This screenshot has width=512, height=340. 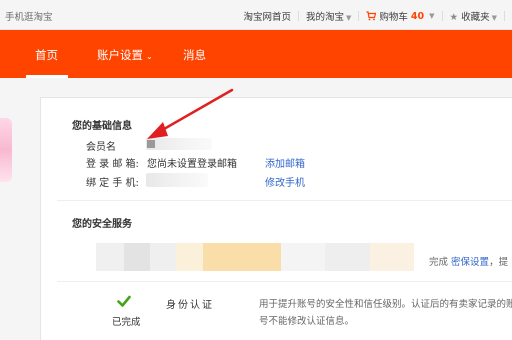 I want to click on auth-done-label: 已完成, so click(x=126, y=322).